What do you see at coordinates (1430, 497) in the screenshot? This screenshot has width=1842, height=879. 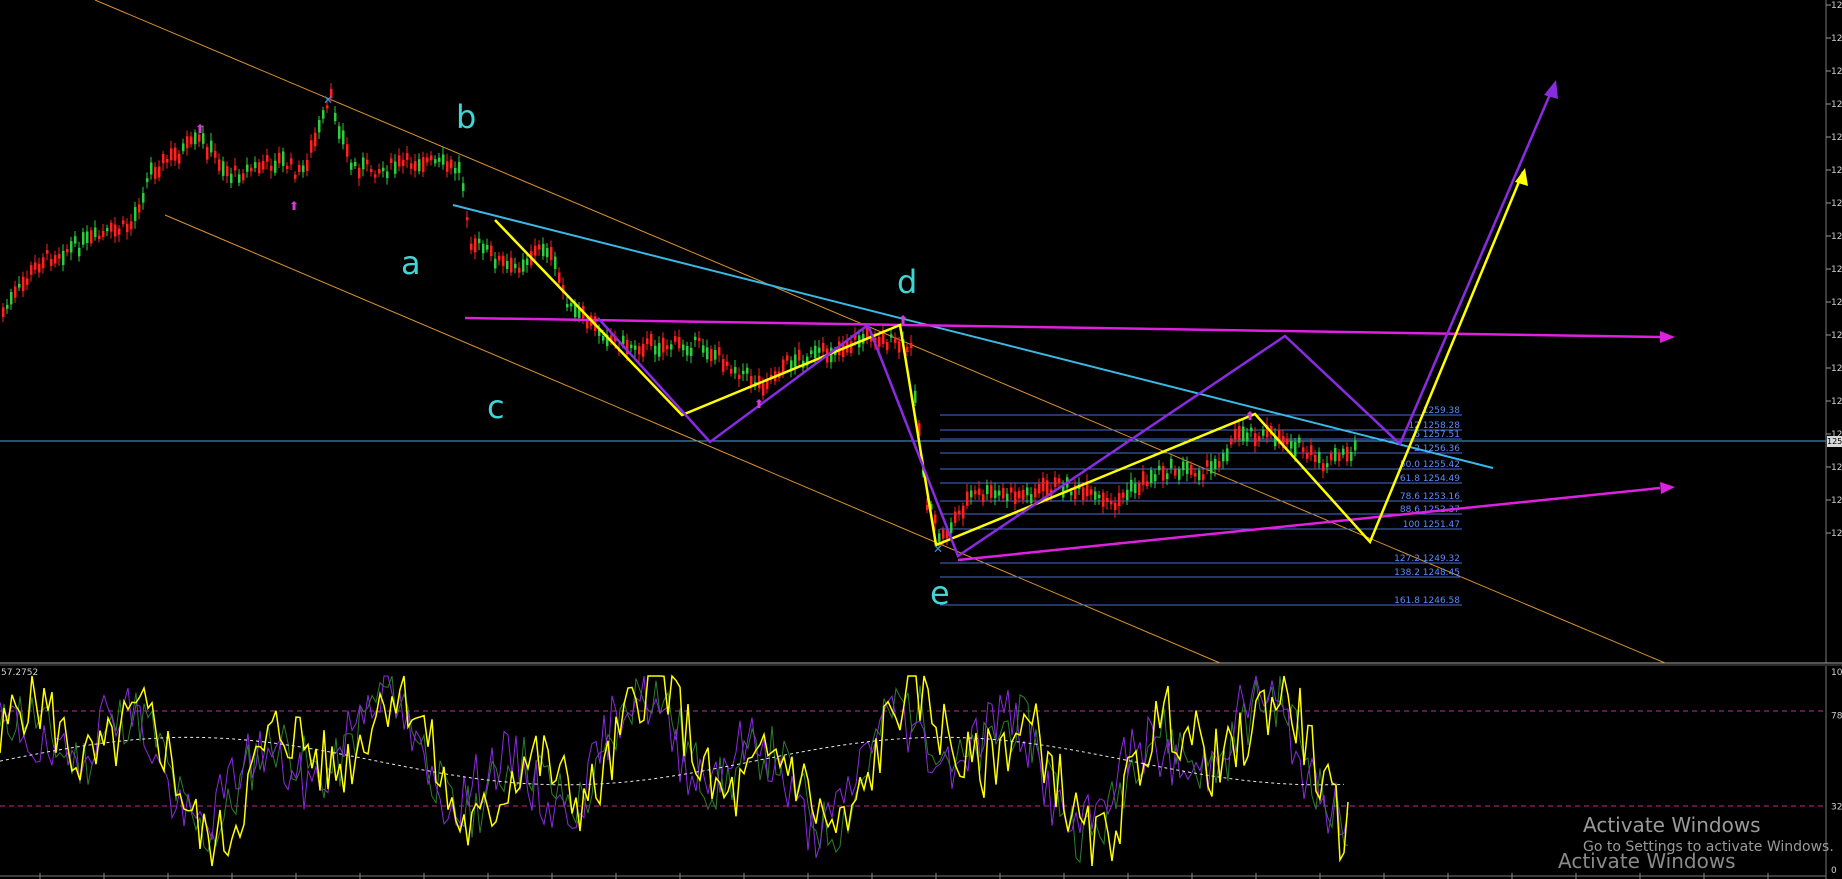 I see `fib-level-label: 78.6 1253.16` at bounding box center [1430, 497].